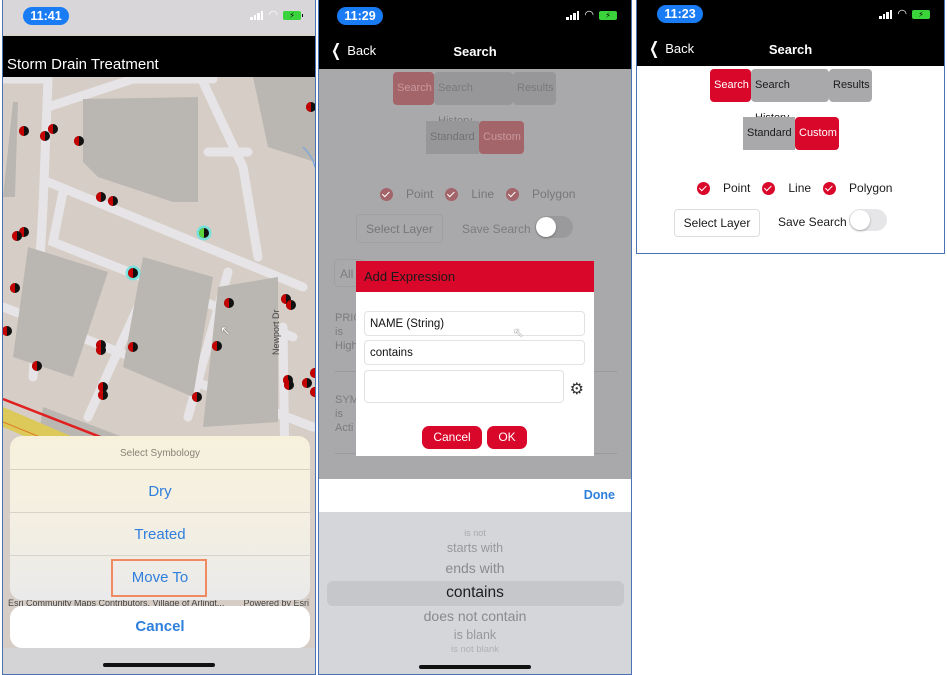 This screenshot has height=675, width=947. What do you see at coordinates (276, 332) in the screenshot?
I see `street-label: Newport Dr` at bounding box center [276, 332].